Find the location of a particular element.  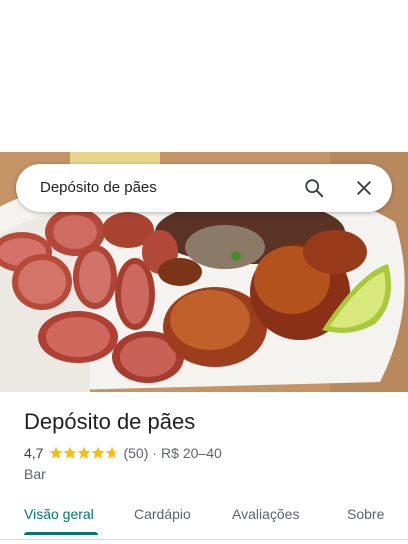

tabs-divider is located at coordinates (204, 539).